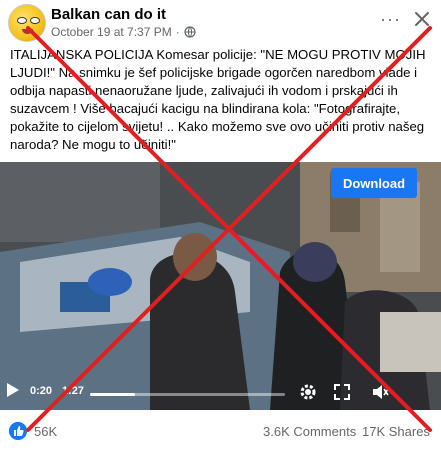  I want to click on post-date: October 19 at 7:37 PM, so click(111, 32).